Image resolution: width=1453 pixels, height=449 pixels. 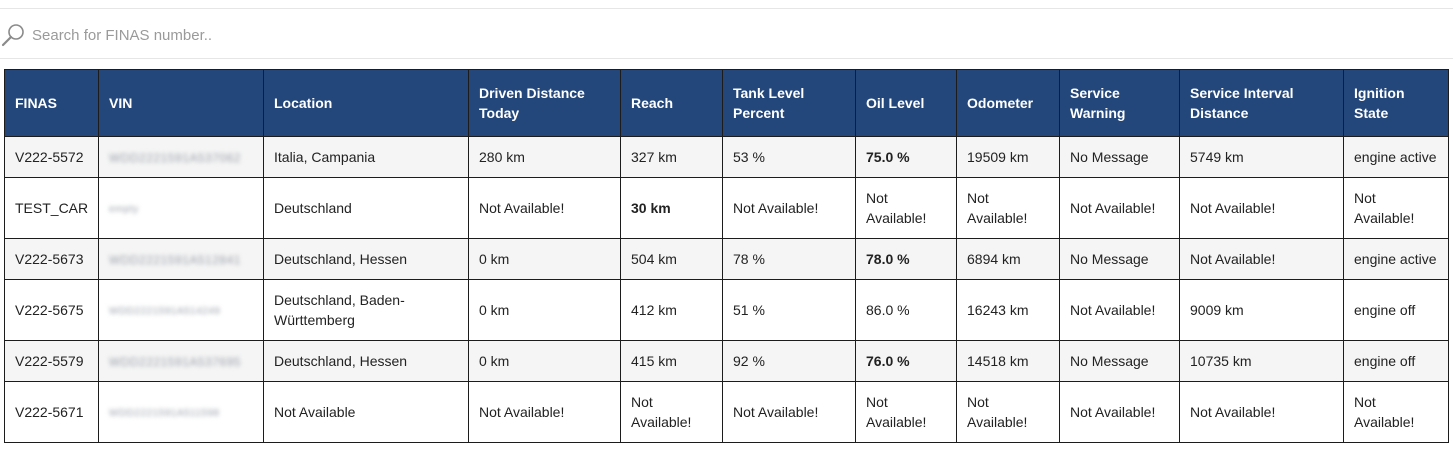 I want to click on cell-finas: TEST_CAR, so click(x=51, y=208).